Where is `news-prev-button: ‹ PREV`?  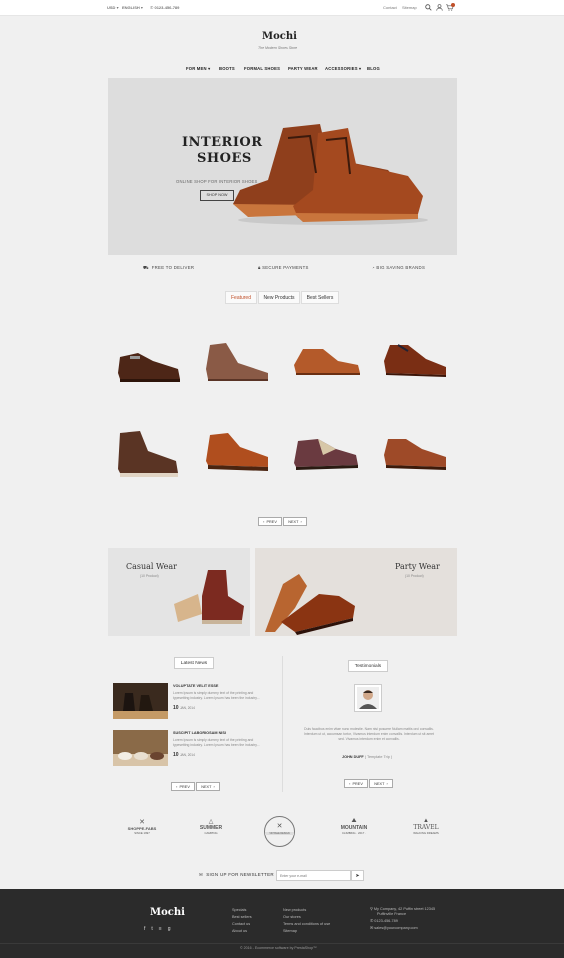
news-prev-button: ‹ PREV is located at coordinates (183, 786).